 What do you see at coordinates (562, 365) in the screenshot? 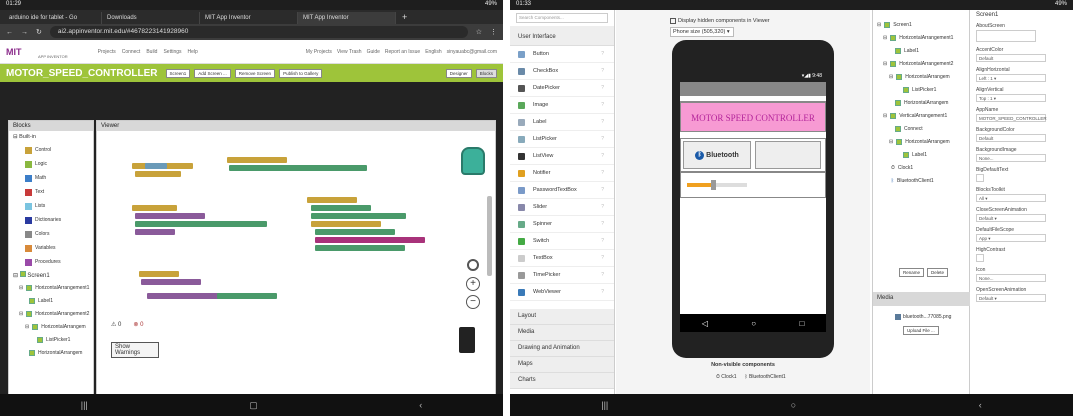
I see `category-maps: Maps` at bounding box center [562, 365].